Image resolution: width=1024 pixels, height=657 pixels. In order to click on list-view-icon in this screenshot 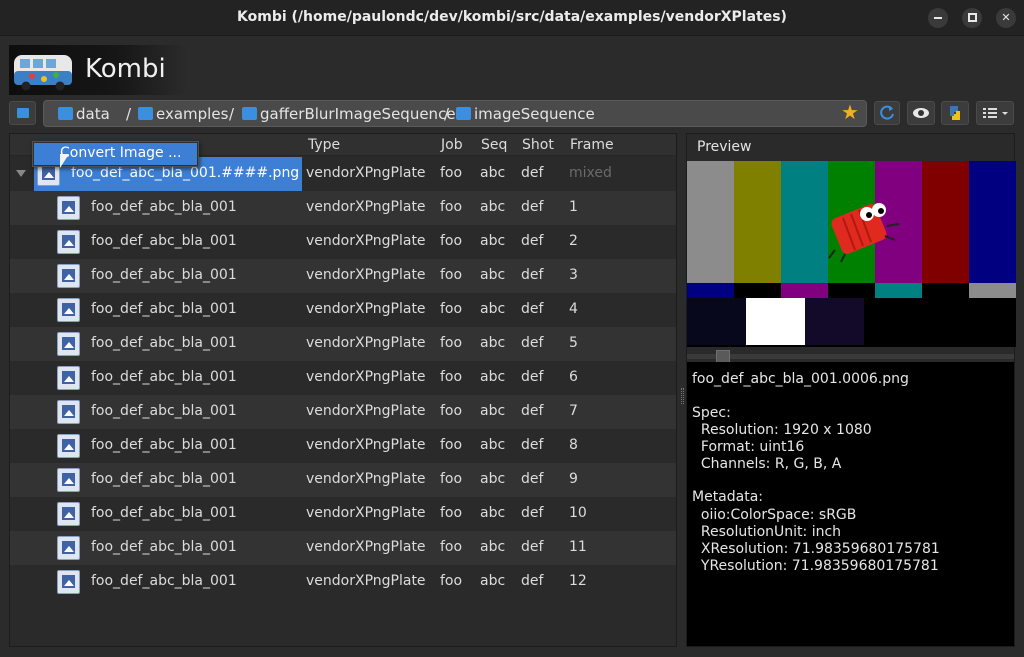, I will do `click(995, 113)`.